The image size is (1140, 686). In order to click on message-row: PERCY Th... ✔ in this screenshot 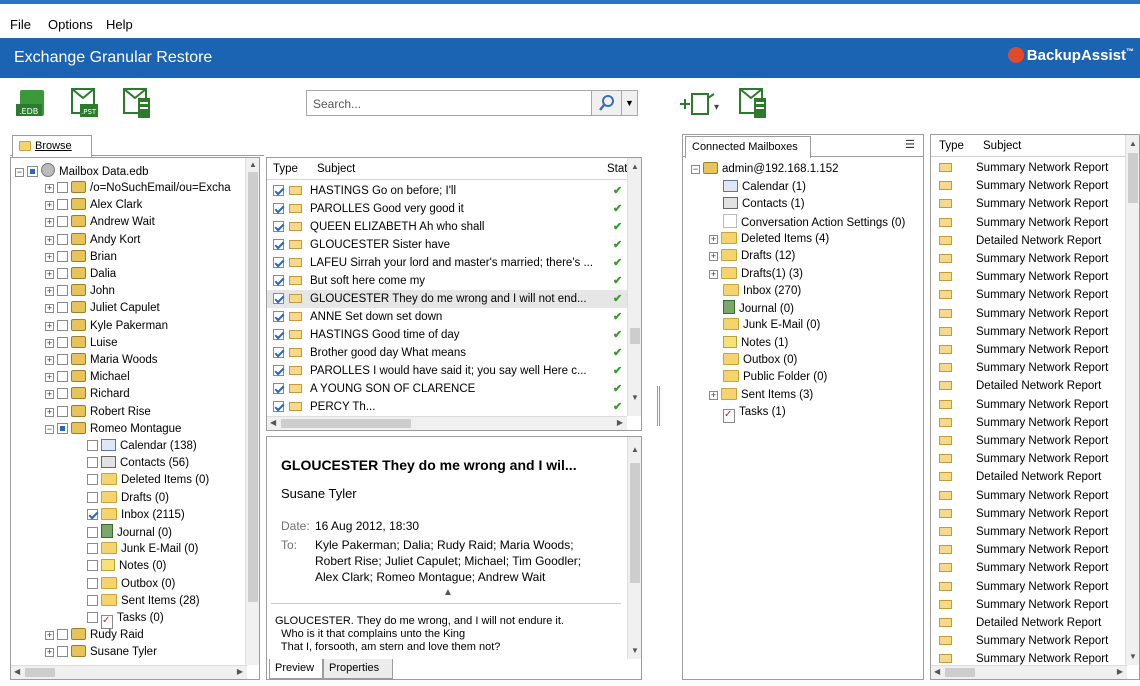, I will do `click(447, 407)`.